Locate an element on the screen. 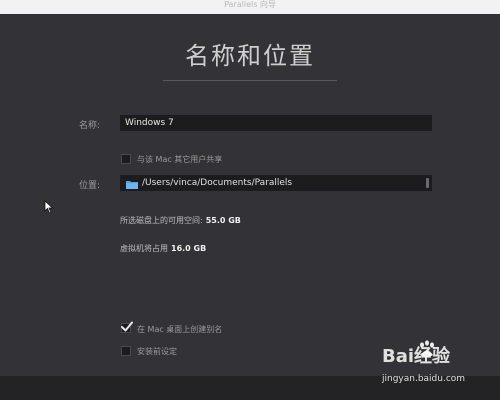  page-title: 名称和位置 is located at coordinates (250, 56).